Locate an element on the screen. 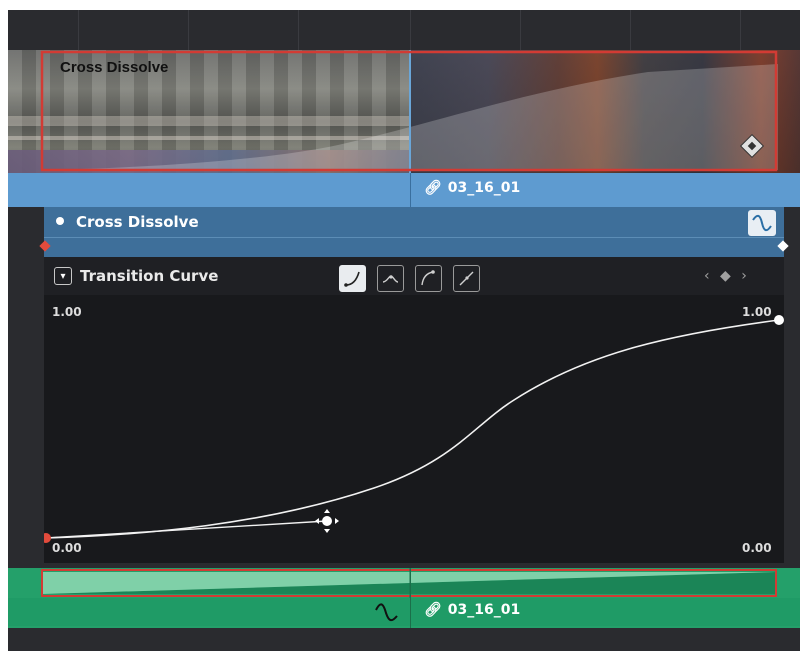 The image size is (800, 651). keyframe-track is located at coordinates (414, 247).